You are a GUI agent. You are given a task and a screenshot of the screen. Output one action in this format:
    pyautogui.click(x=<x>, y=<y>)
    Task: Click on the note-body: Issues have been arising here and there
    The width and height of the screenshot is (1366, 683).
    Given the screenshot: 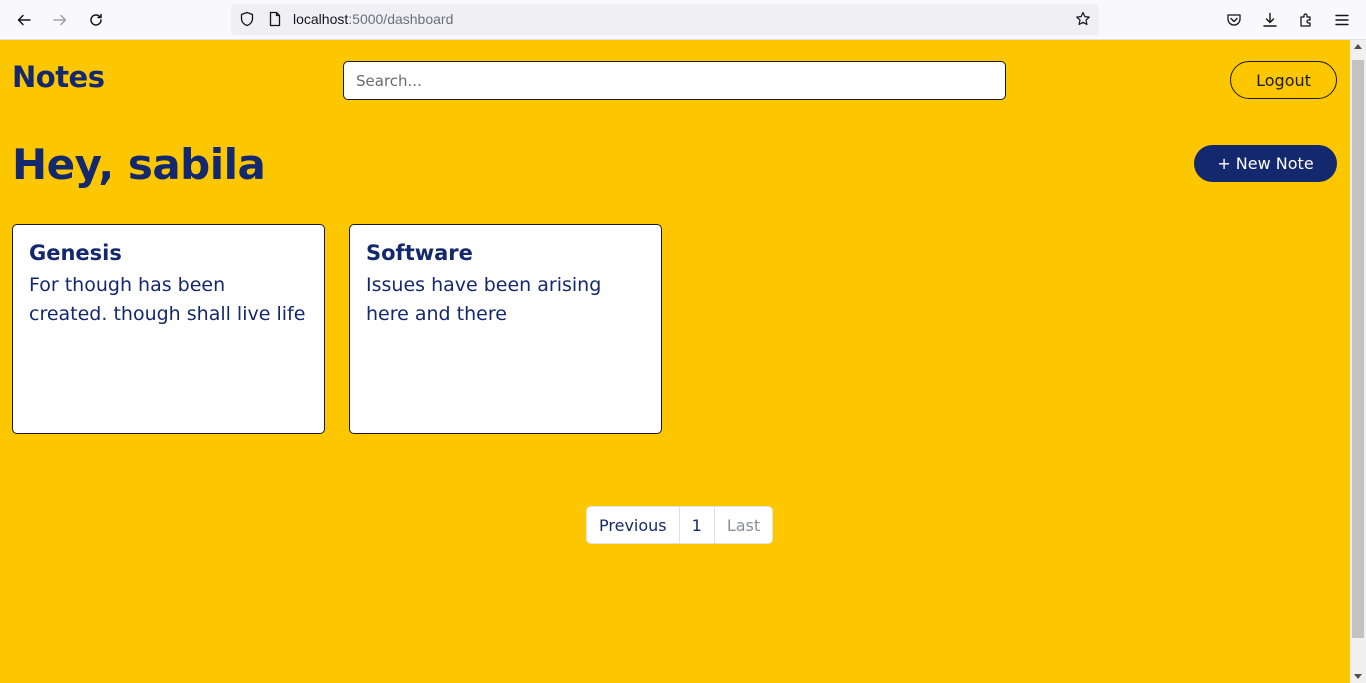 What is the action you would take?
    pyautogui.click(x=484, y=299)
    